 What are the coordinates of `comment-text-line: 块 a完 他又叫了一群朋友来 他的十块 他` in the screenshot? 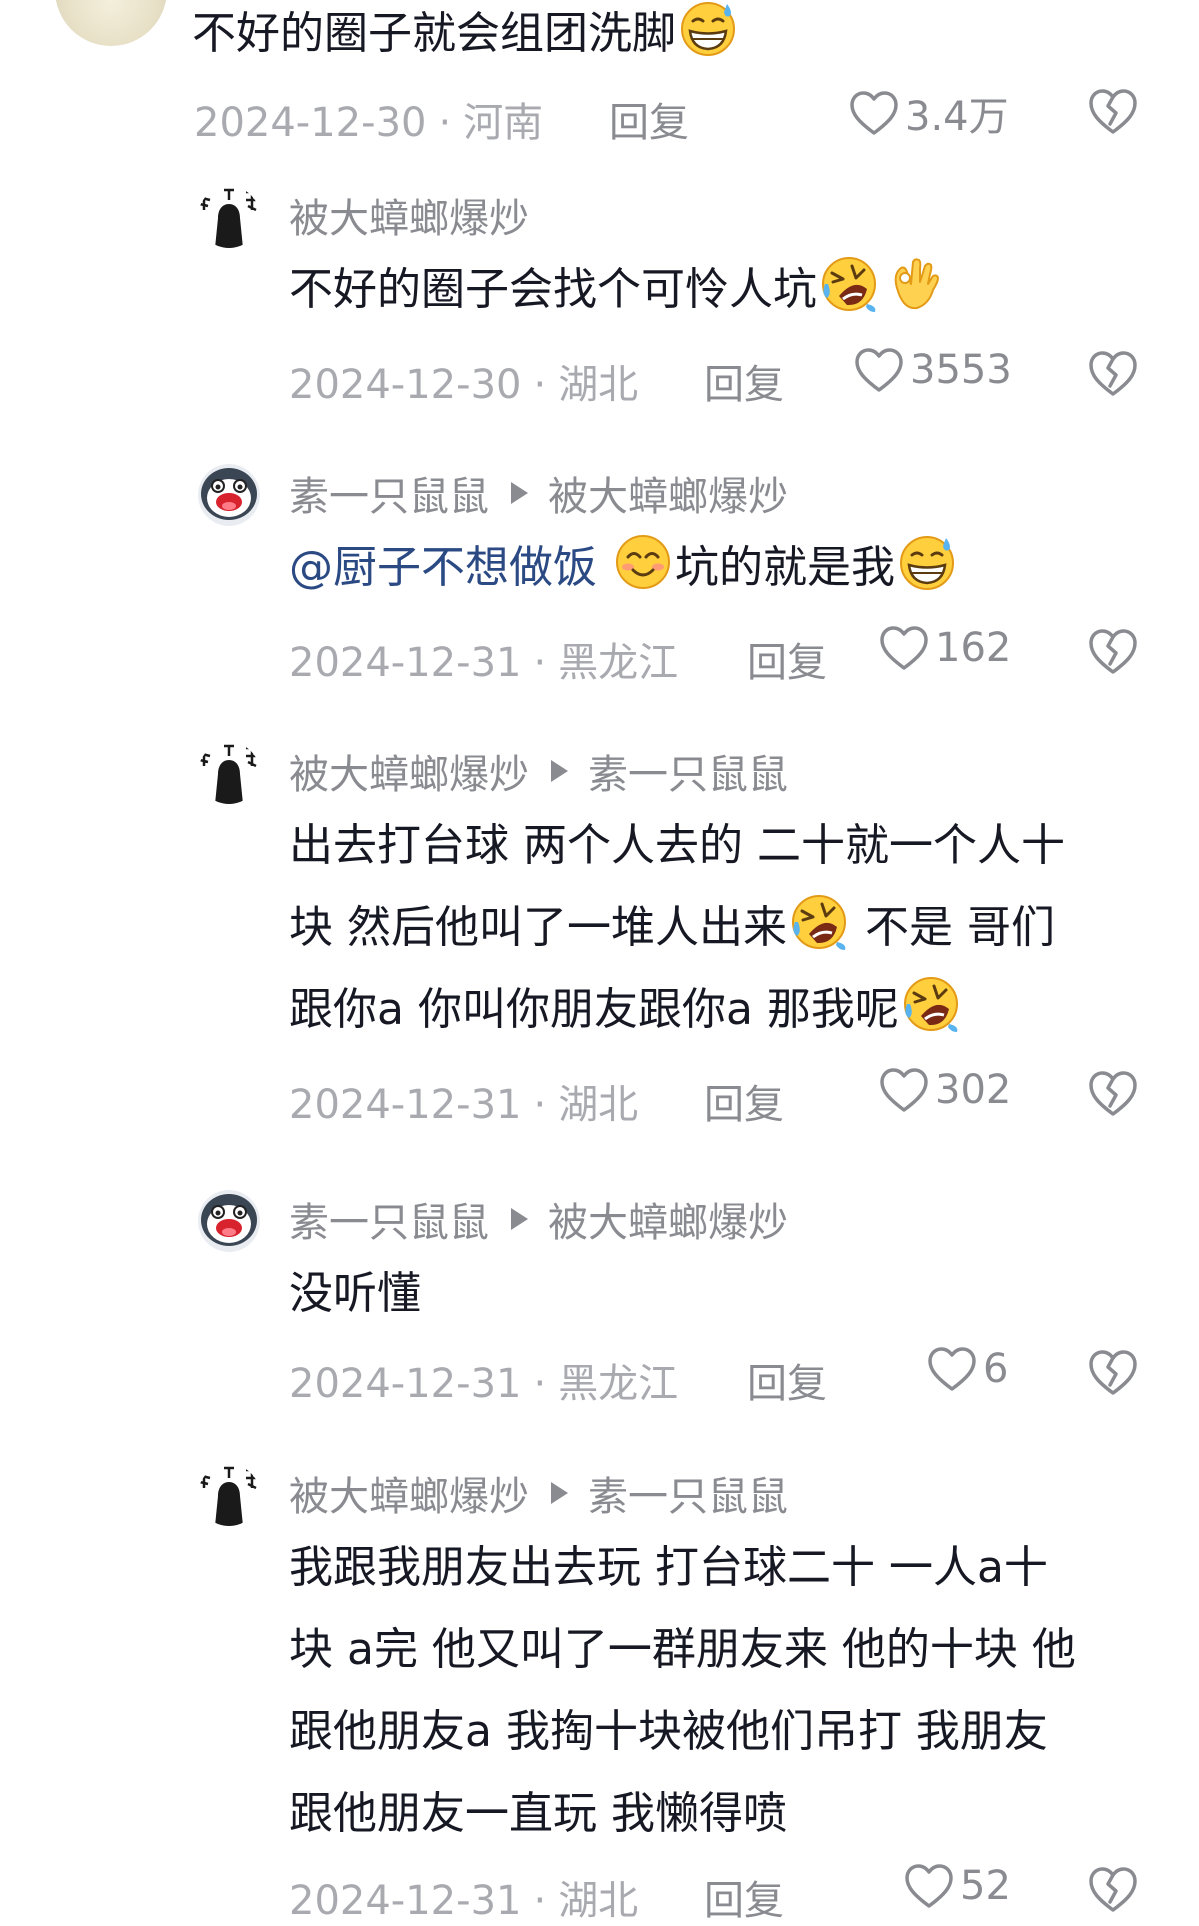 It's located at (682, 1649).